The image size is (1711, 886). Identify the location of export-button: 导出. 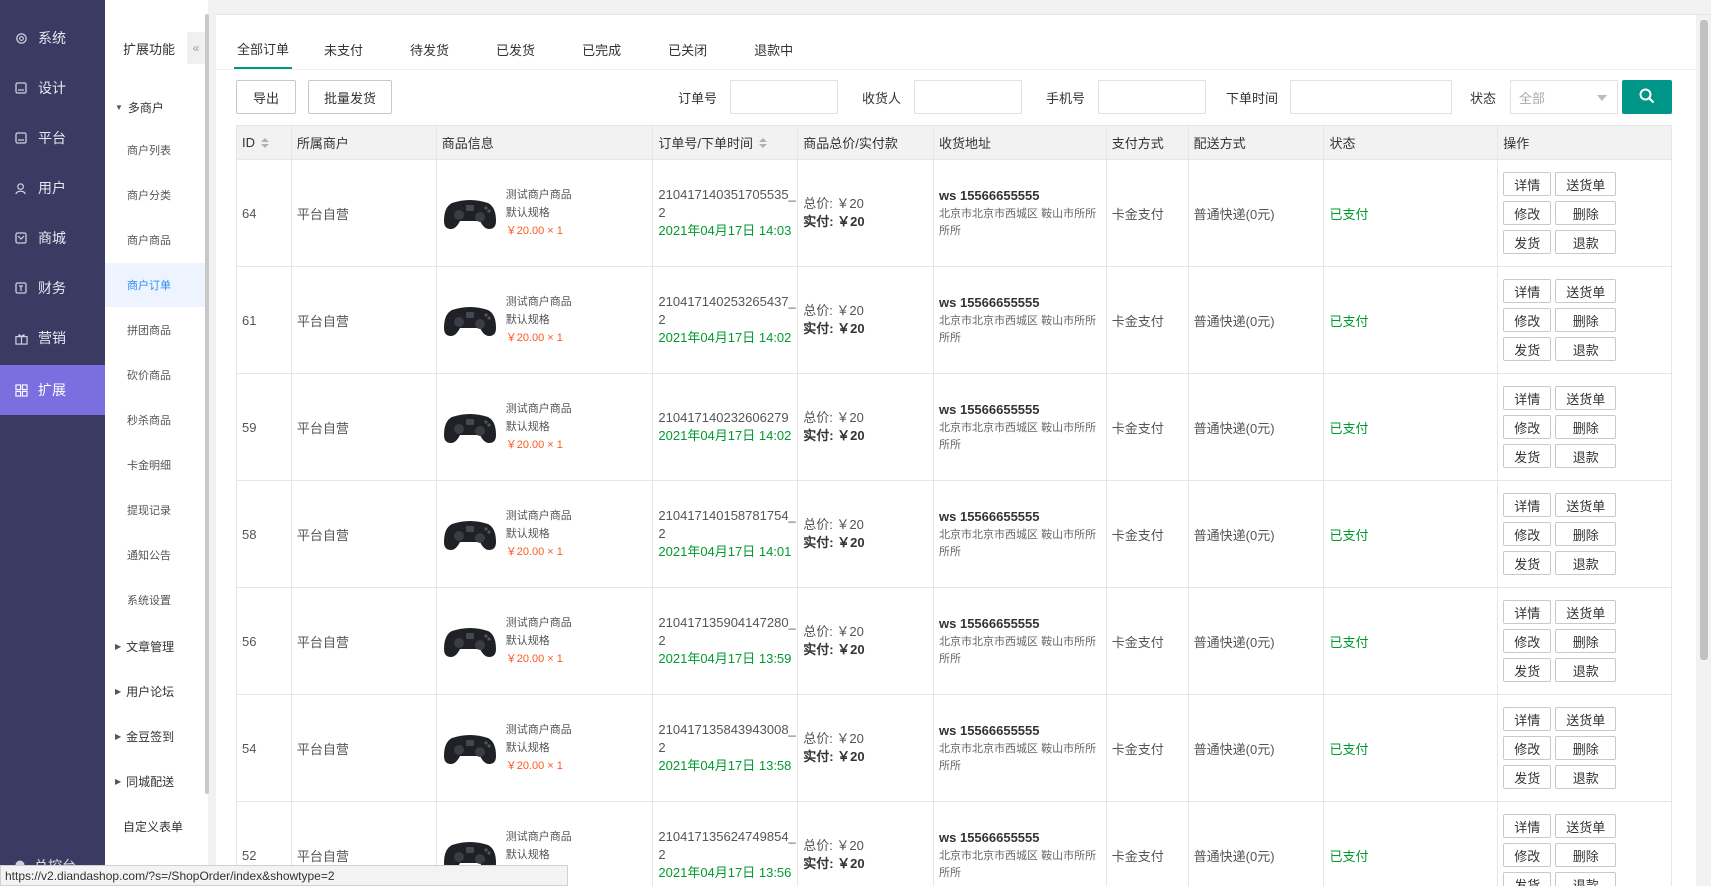
(266, 97).